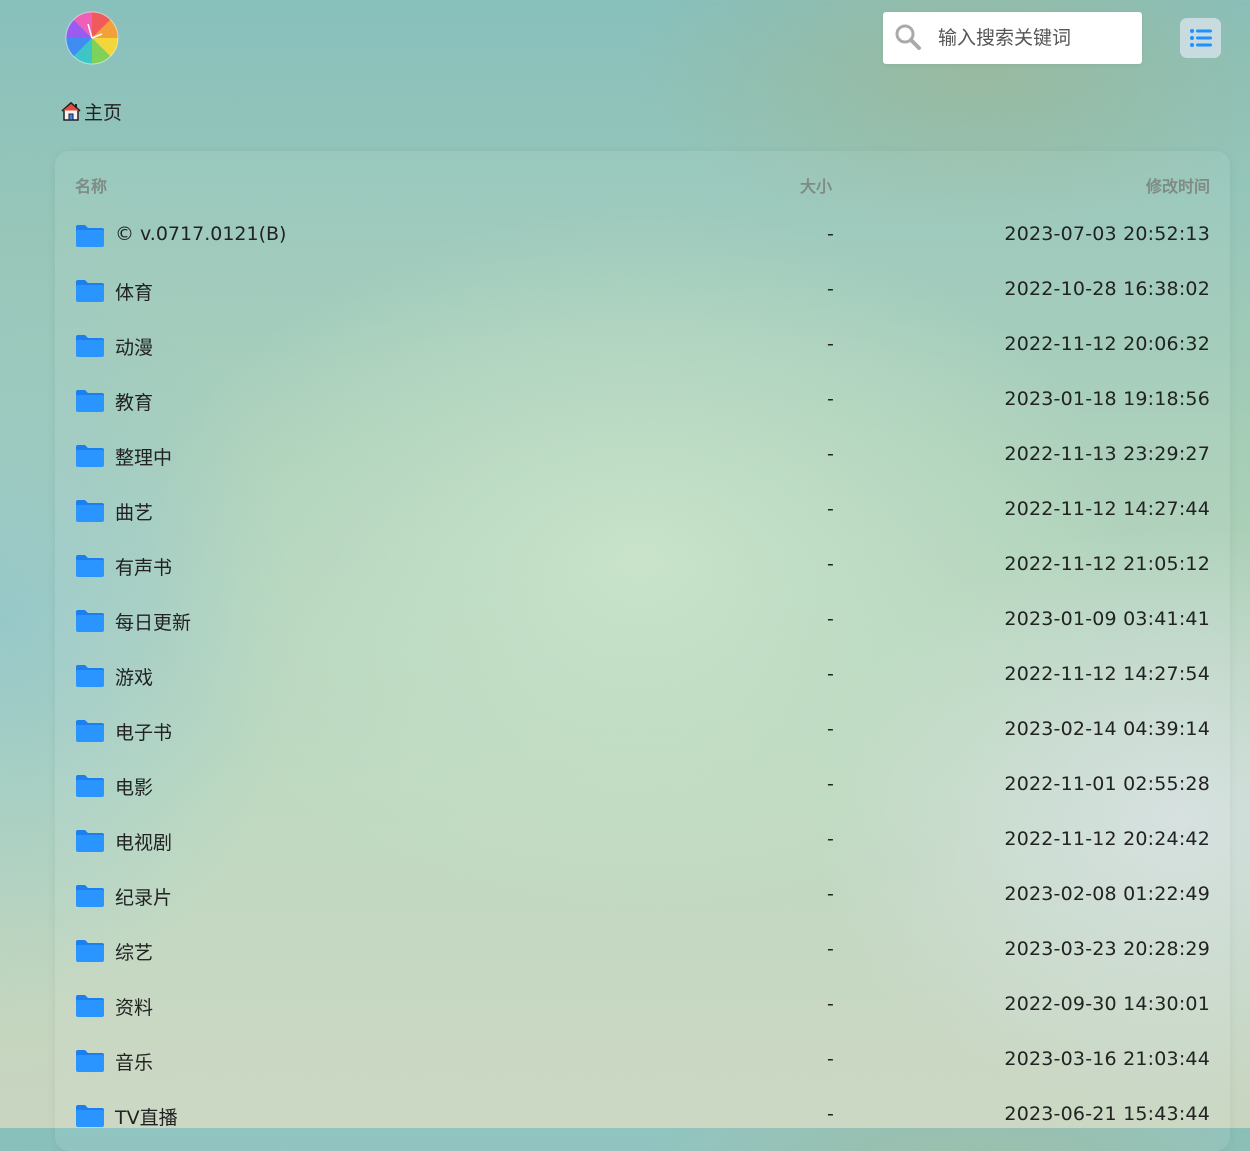 This screenshot has height=1151, width=1250. What do you see at coordinates (1178, 185) in the screenshot?
I see `column-header-modified: 修改时间` at bounding box center [1178, 185].